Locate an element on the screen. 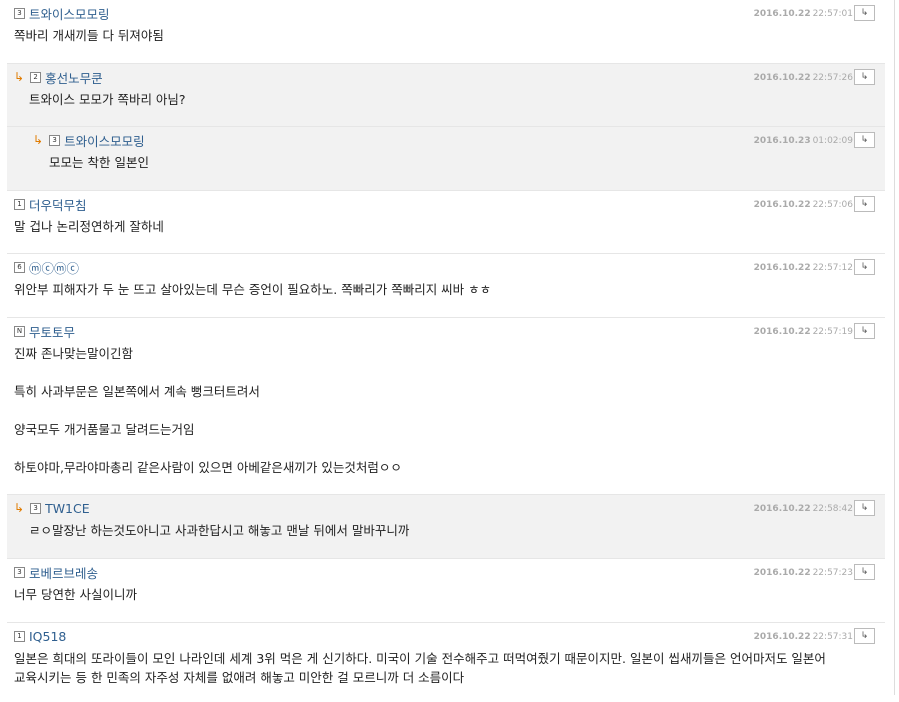 This screenshot has height=702, width=899. author-nickname: IQ518 is located at coordinates (47, 636).